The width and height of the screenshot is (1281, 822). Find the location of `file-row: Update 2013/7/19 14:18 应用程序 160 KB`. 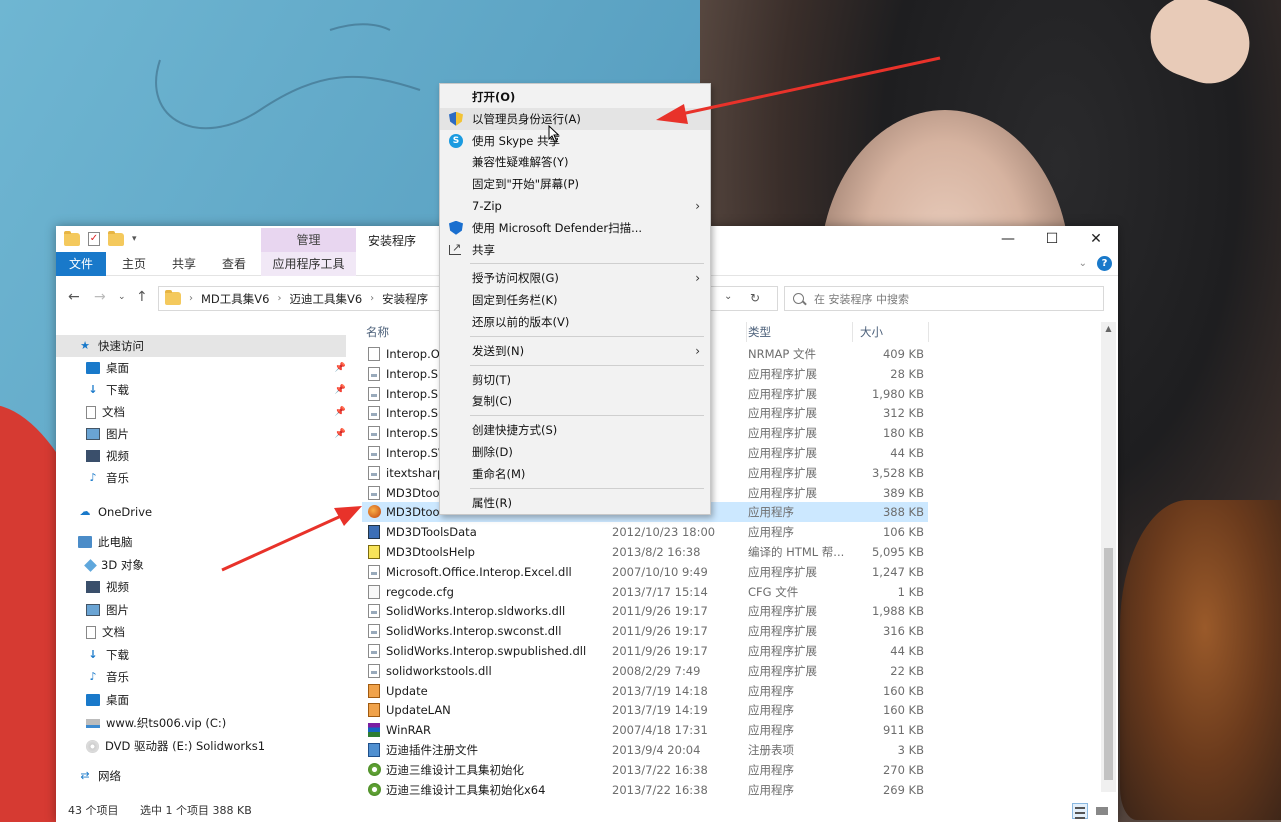

file-row: Update 2013/7/19 14:18 应用程序 160 KB is located at coordinates (645, 691).